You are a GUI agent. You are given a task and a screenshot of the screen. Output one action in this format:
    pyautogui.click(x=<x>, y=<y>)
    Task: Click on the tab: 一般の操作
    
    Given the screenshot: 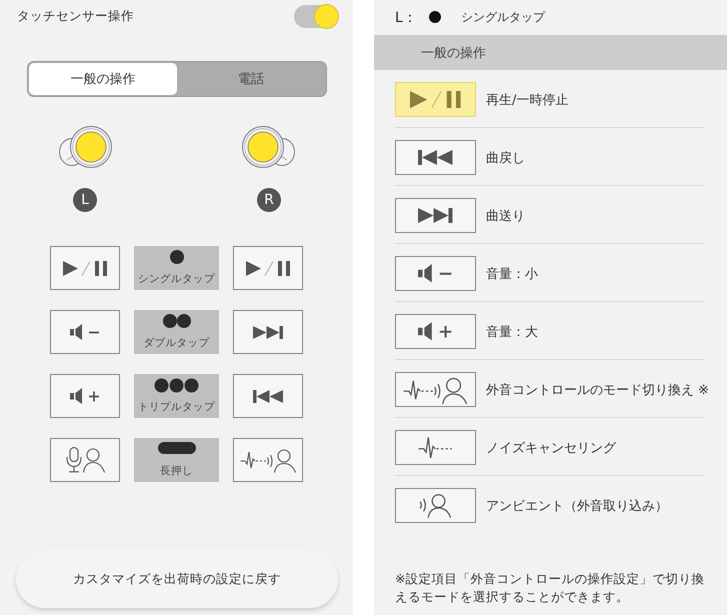 What is the action you would take?
    pyautogui.click(x=103, y=79)
    